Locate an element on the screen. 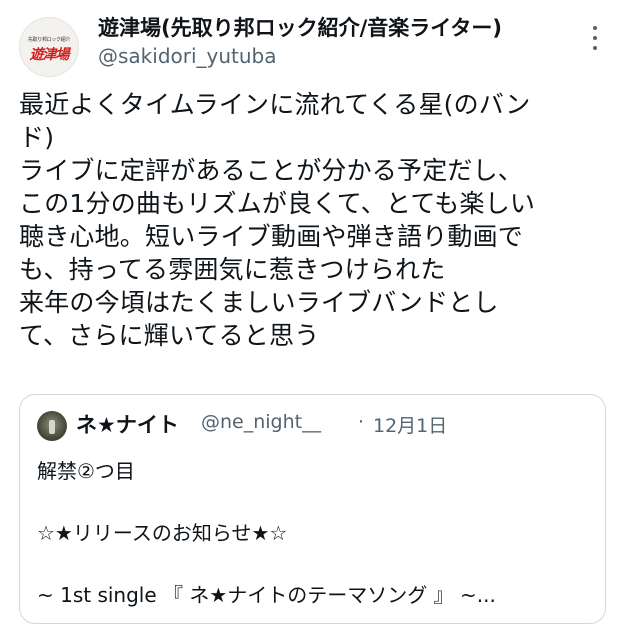  avatar-logo-text: 遊津場 is located at coordinates (49, 55).